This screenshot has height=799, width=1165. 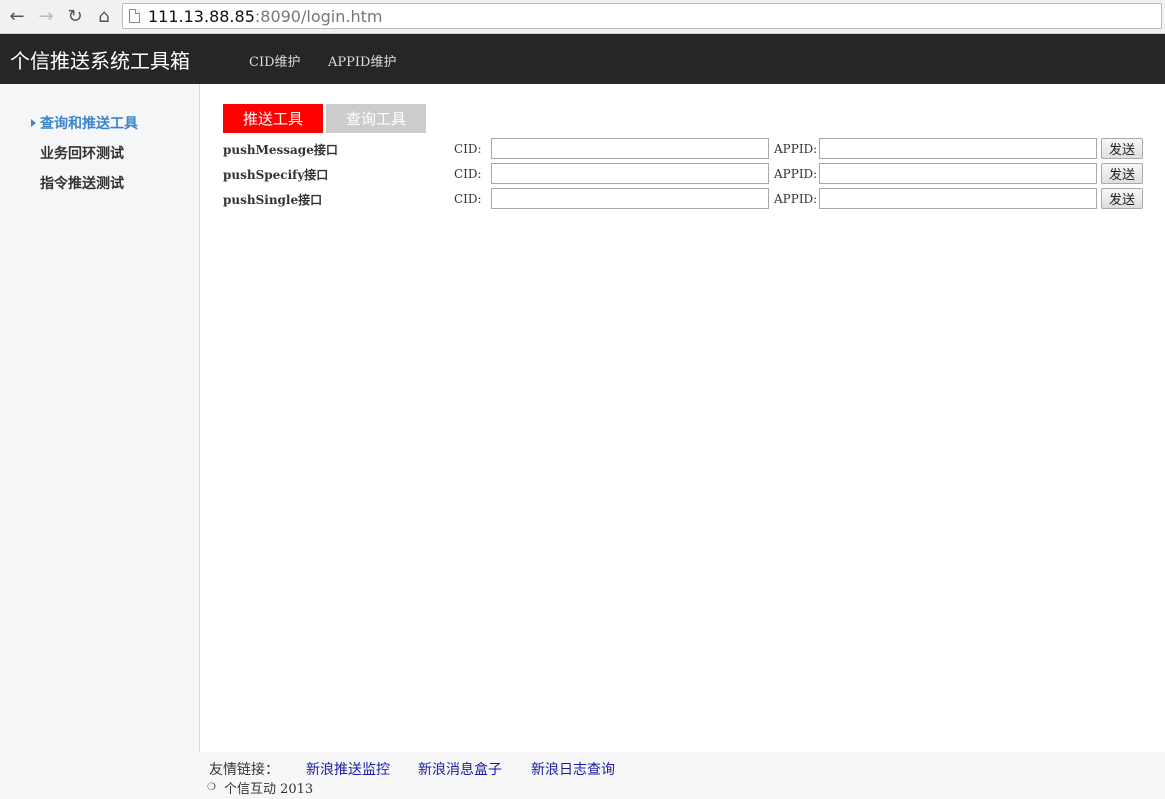 I want to click on link-sina-log-query: 新浪日志查询, so click(x=573, y=769).